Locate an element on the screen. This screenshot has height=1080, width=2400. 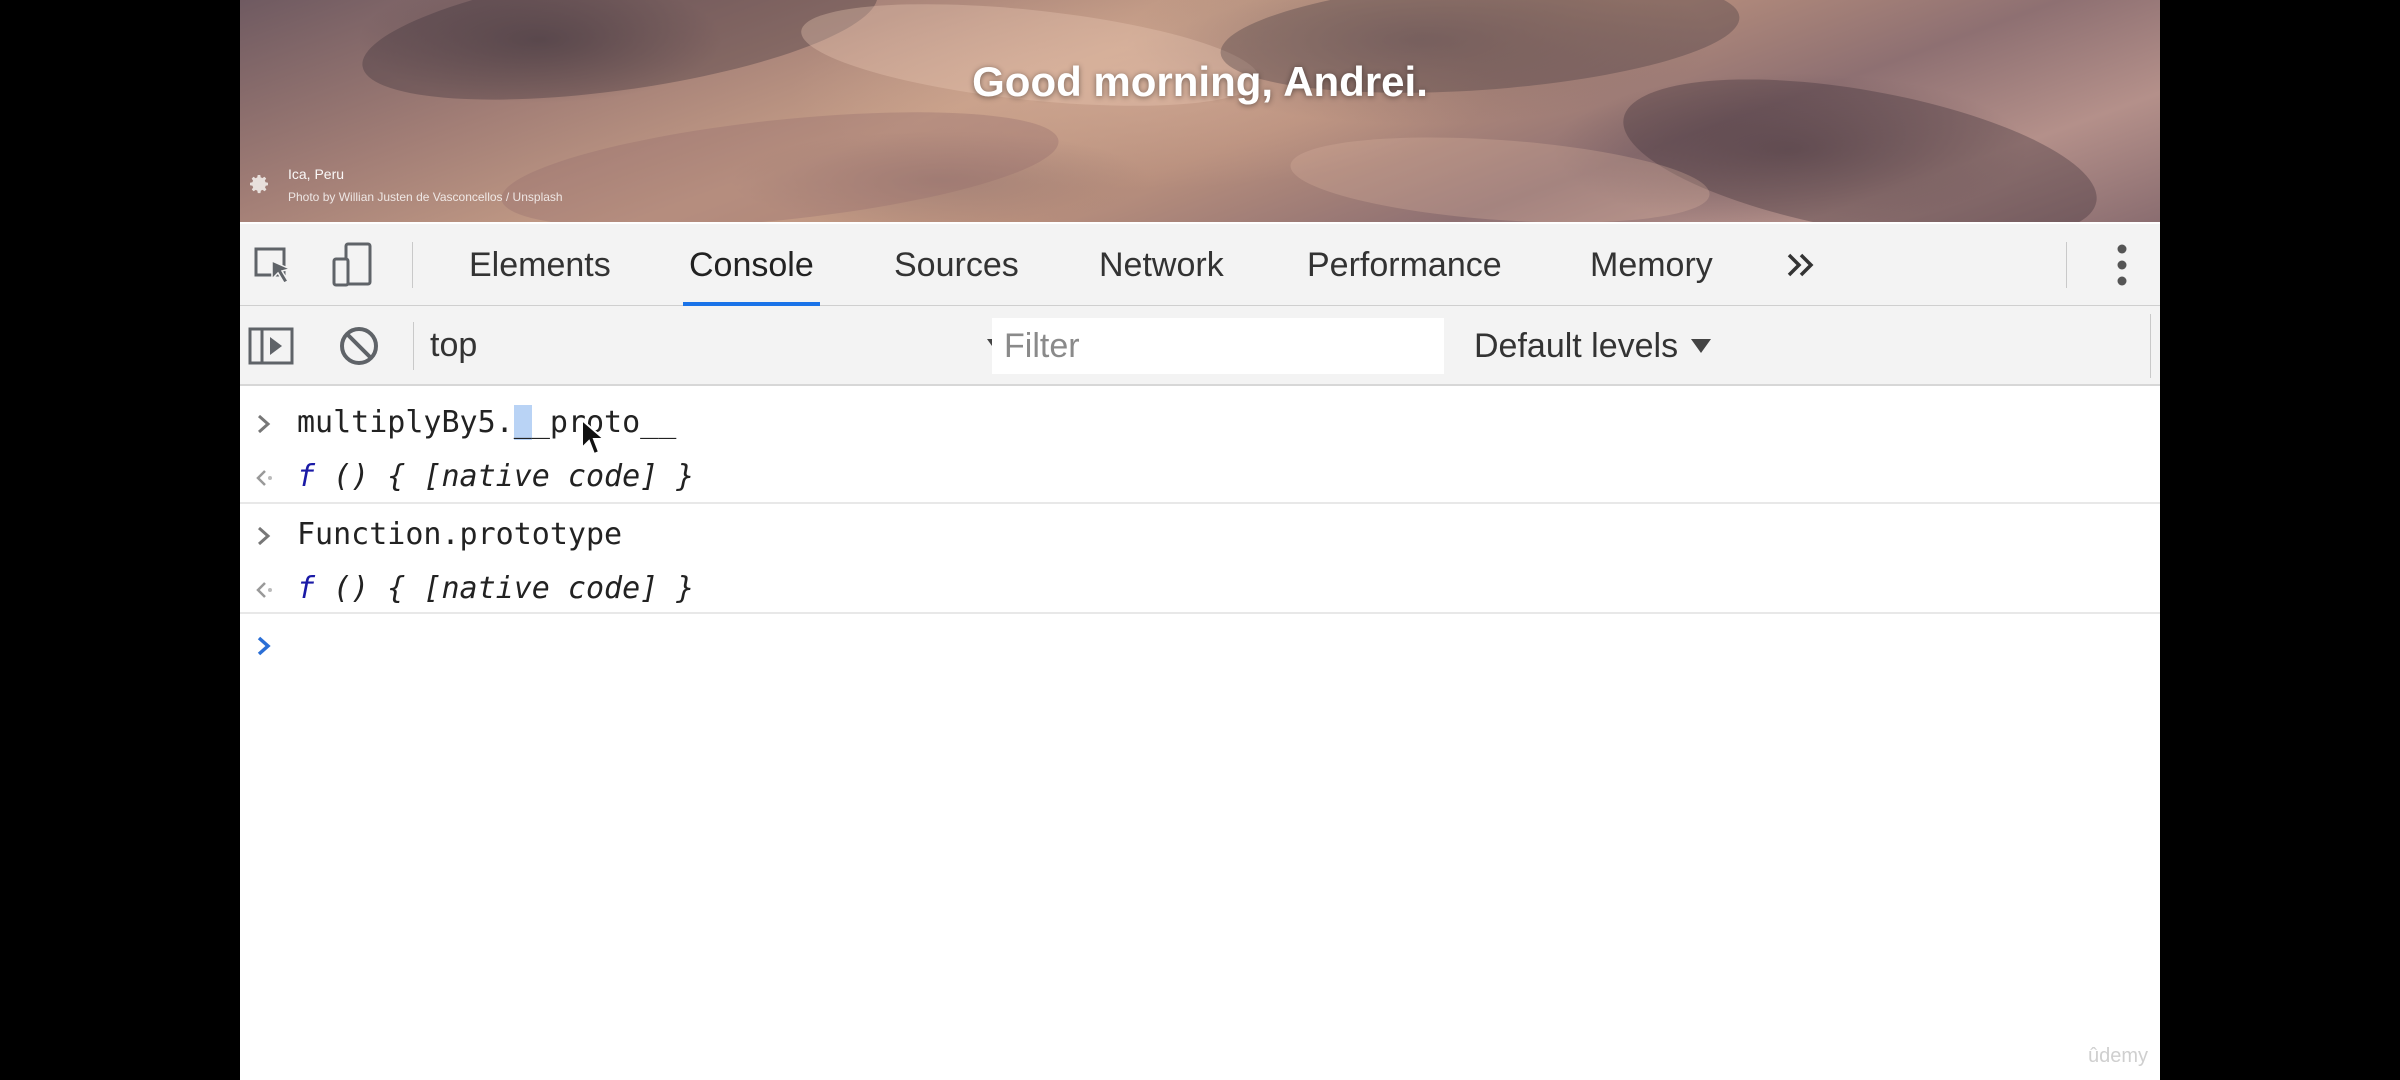
tab-memory: Memory is located at coordinates (1651, 265).